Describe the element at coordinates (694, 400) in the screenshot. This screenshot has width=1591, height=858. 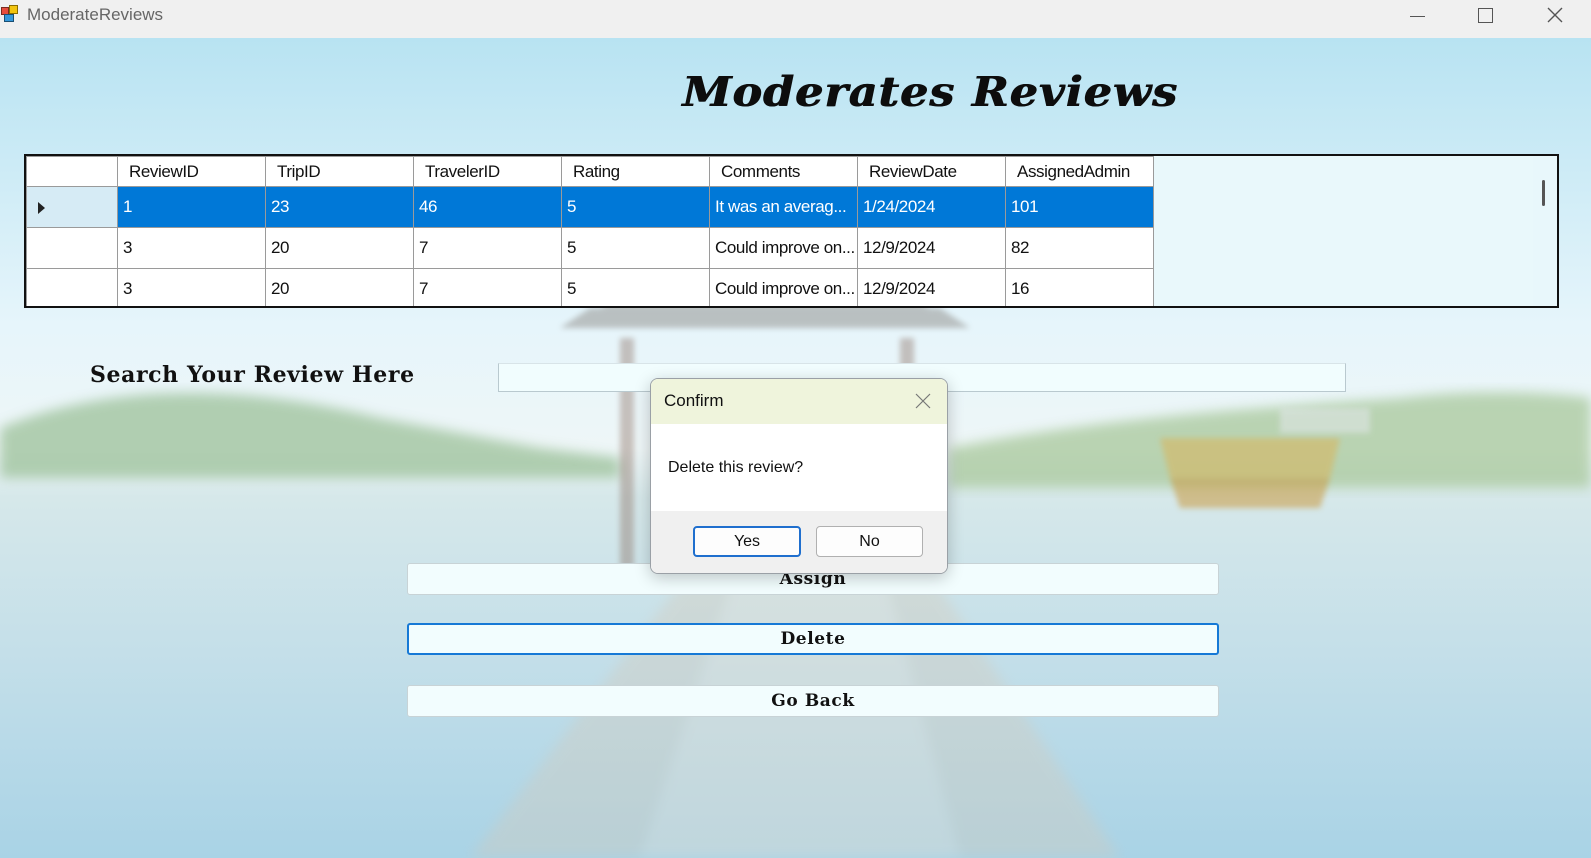
I see `dialog-title: Confirm` at that location.